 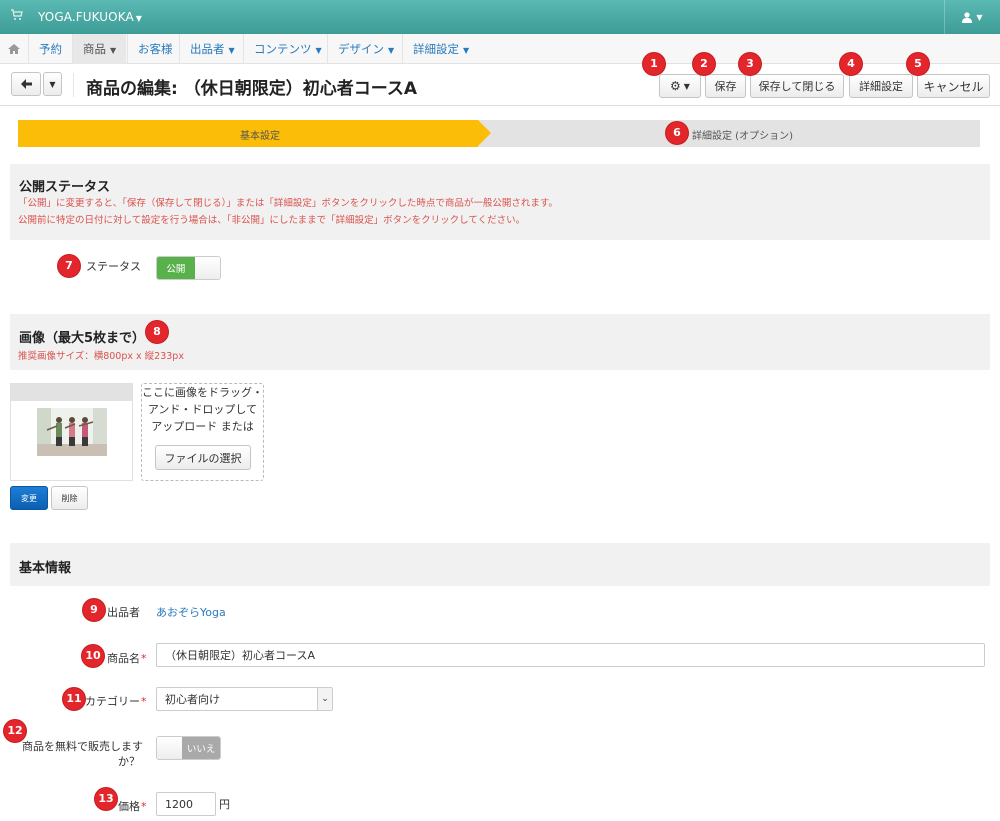 I want to click on drop-text-line-1: ここに画像をドラッグ・, so click(x=202, y=392).